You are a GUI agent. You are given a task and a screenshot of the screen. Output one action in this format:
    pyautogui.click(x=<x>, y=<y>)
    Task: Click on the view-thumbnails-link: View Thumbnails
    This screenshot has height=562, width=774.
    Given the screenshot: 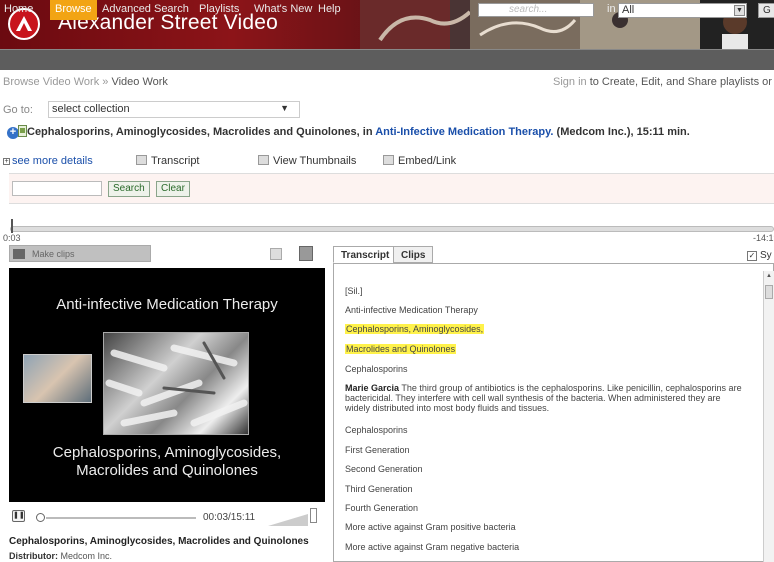 What is the action you would take?
    pyautogui.click(x=307, y=161)
    